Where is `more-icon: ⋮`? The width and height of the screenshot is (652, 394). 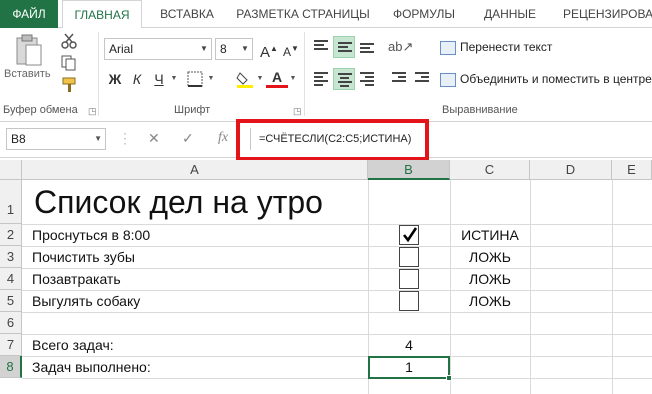
more-icon: ⋮ is located at coordinates (125, 138).